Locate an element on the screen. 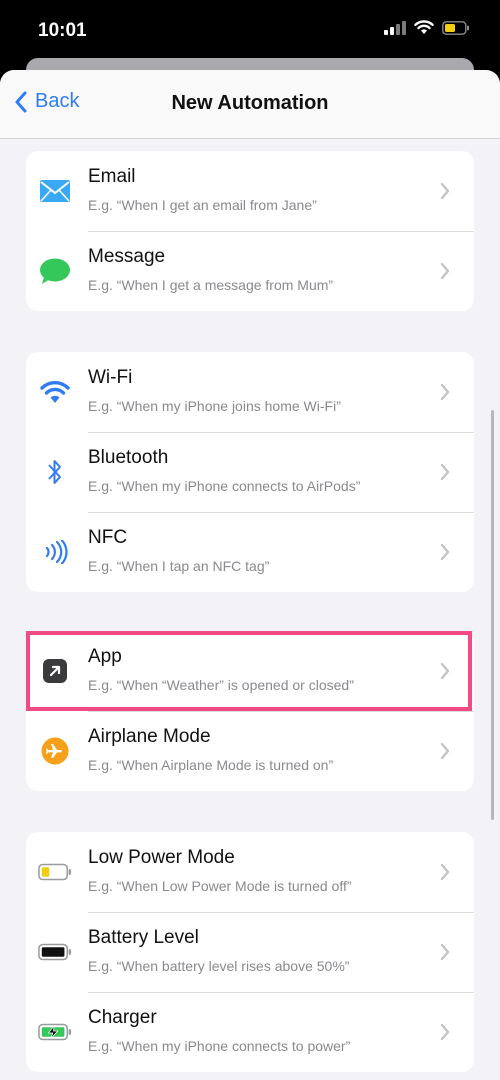  page-title: New Automation is located at coordinates (250, 103).